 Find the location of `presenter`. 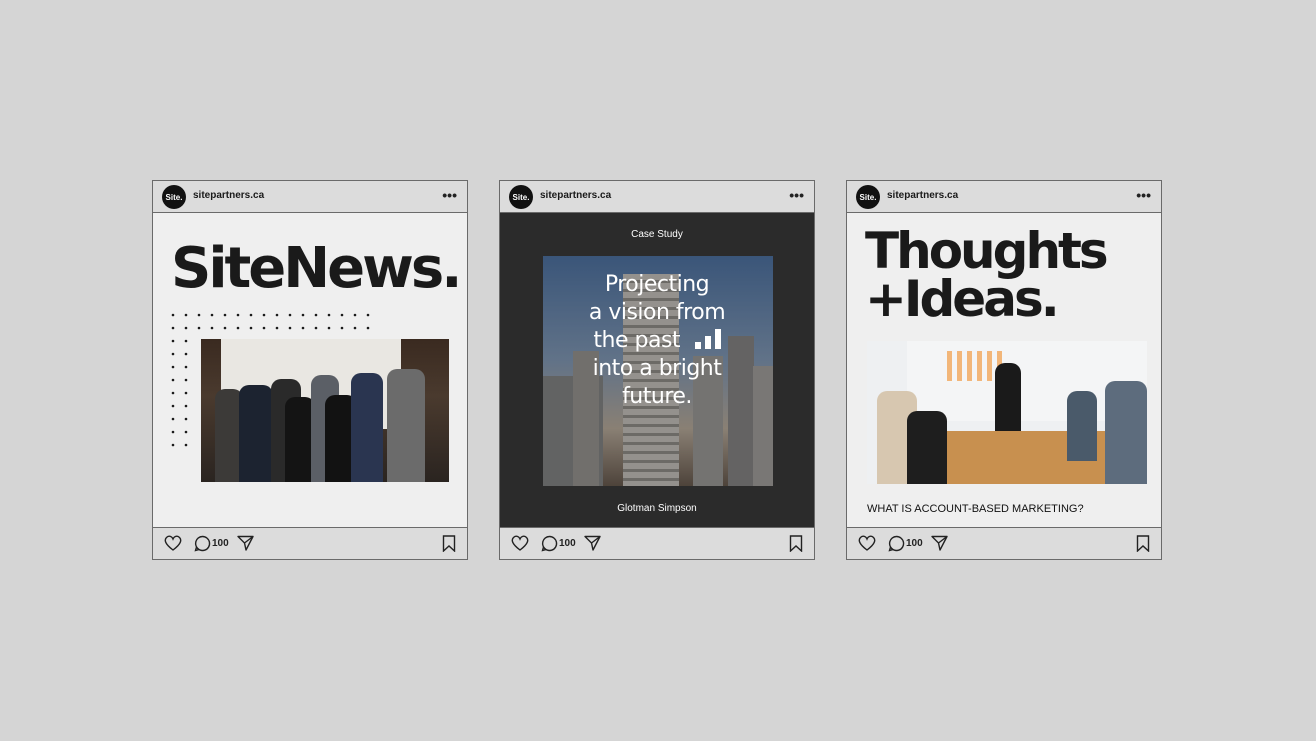

presenter is located at coordinates (1008, 397).